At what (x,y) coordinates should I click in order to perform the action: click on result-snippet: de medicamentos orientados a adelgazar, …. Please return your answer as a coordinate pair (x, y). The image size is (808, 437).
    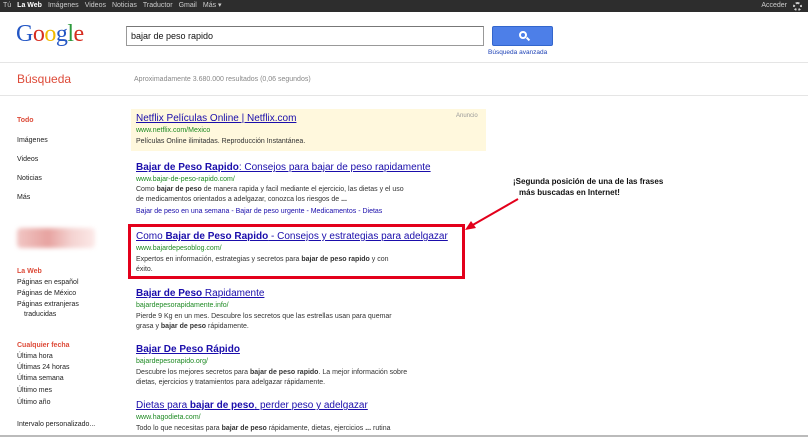
    Looking at the image, I should click on (241, 200).